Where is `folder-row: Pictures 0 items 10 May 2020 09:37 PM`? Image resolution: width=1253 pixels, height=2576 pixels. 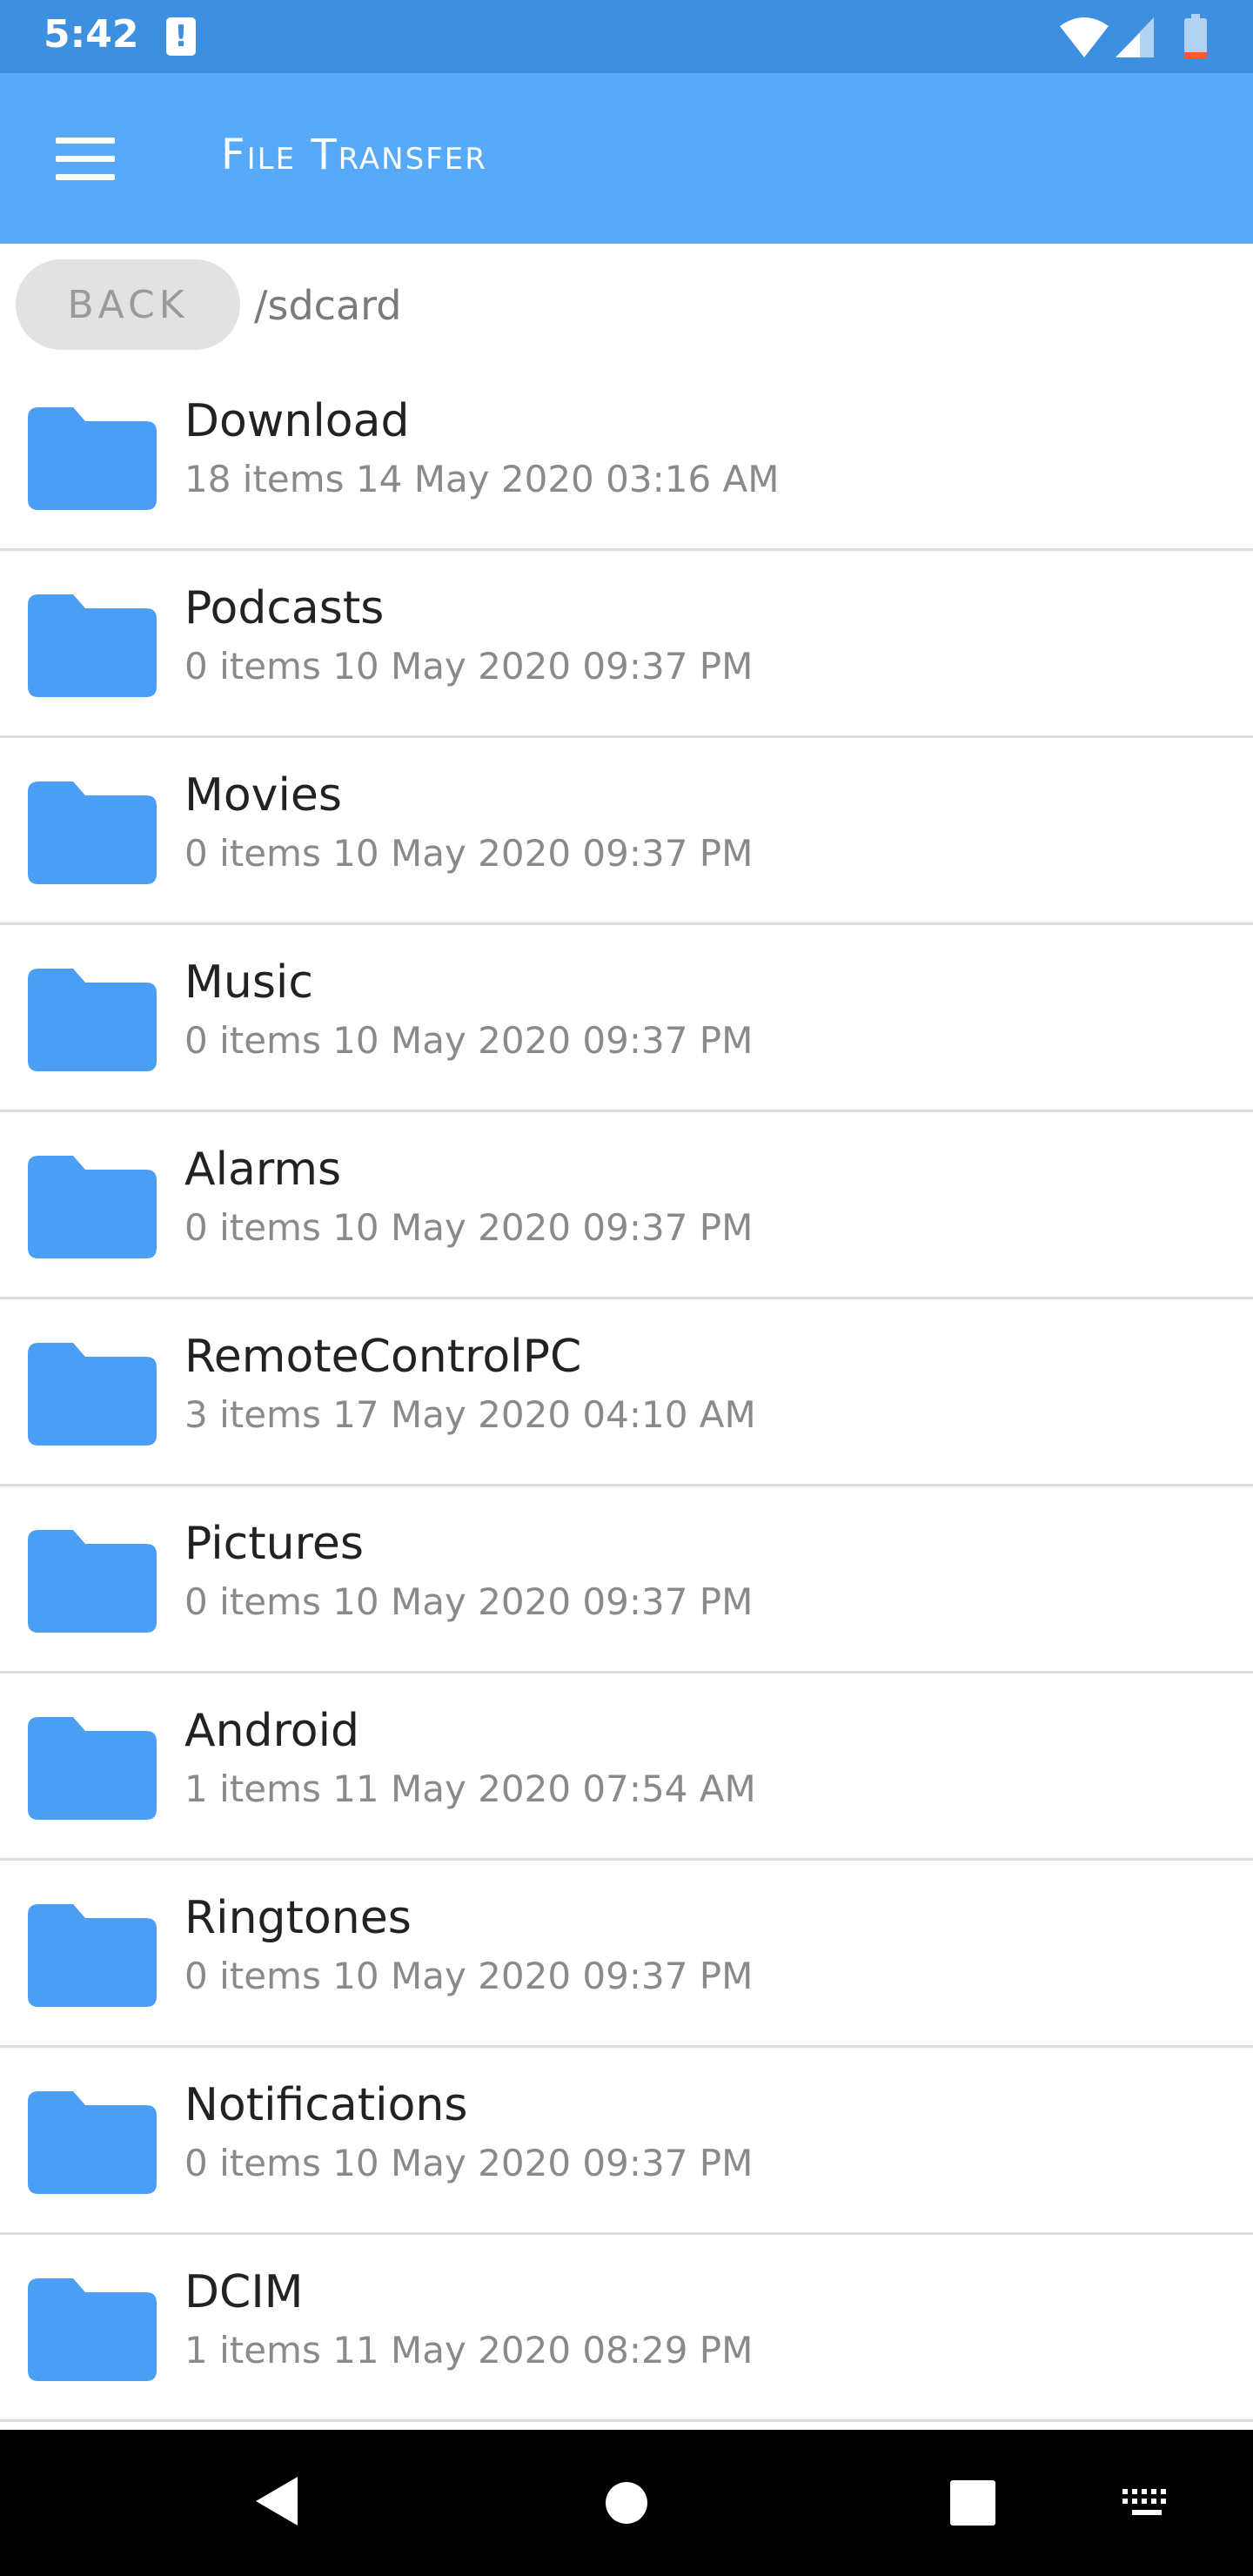
folder-row: Pictures 0 items 10 May 2020 09:37 PM is located at coordinates (626, 1580).